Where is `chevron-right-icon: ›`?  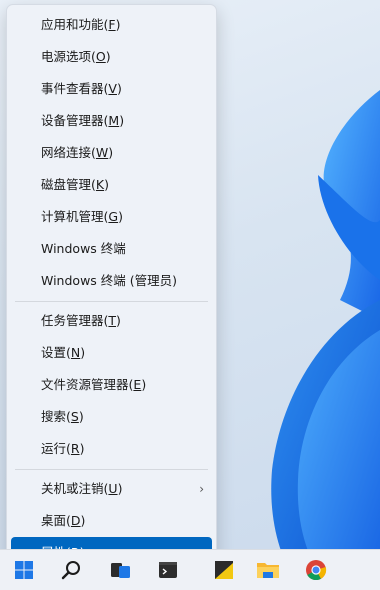 chevron-right-icon: › is located at coordinates (201, 489).